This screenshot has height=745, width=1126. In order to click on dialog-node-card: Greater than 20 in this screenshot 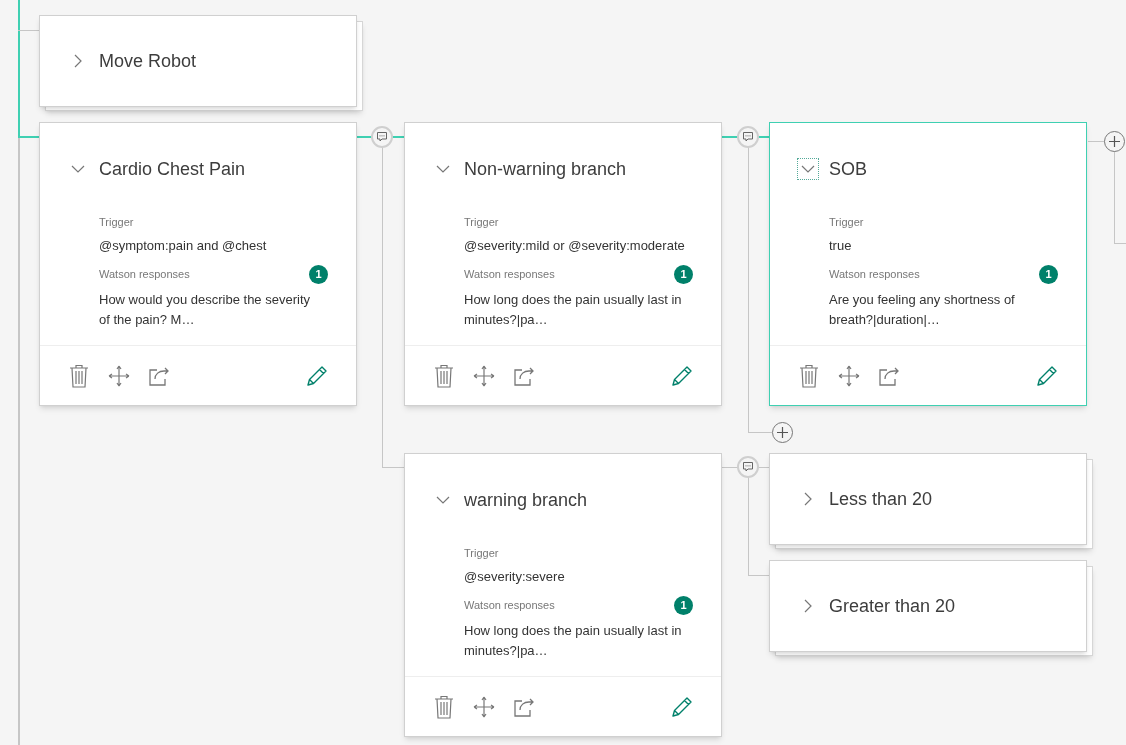, I will do `click(928, 606)`.